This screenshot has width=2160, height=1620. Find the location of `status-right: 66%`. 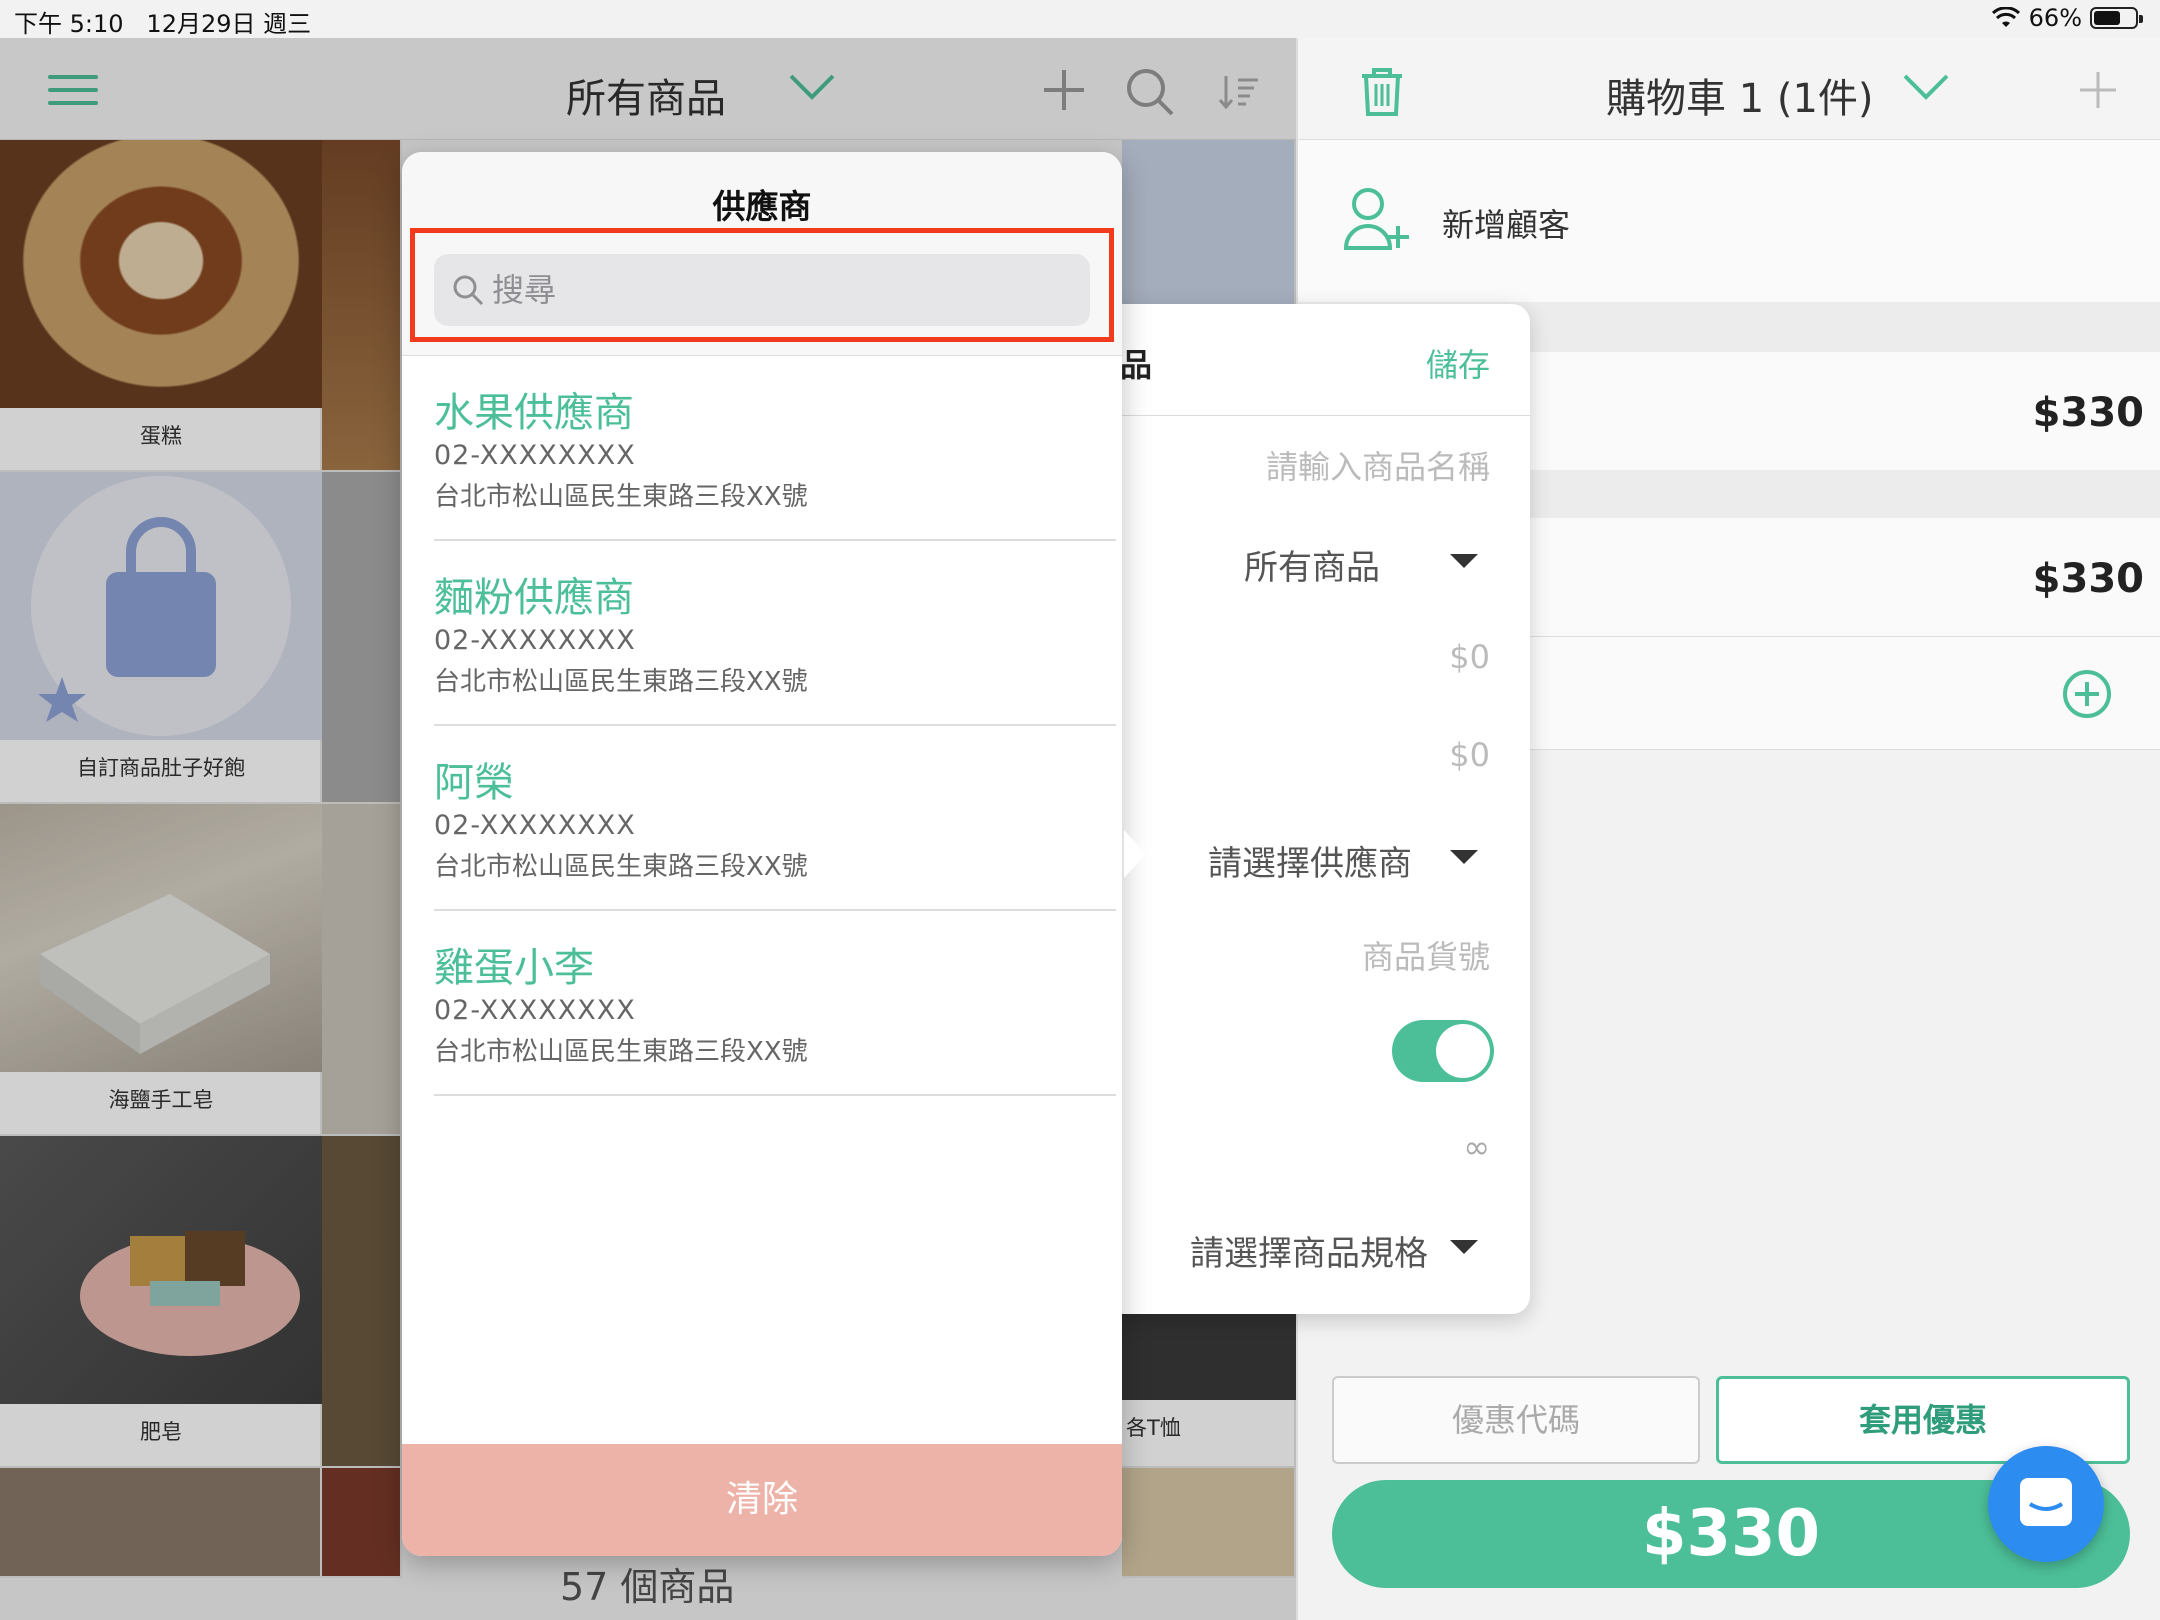

status-right: 66% is located at coordinates (2067, 18).